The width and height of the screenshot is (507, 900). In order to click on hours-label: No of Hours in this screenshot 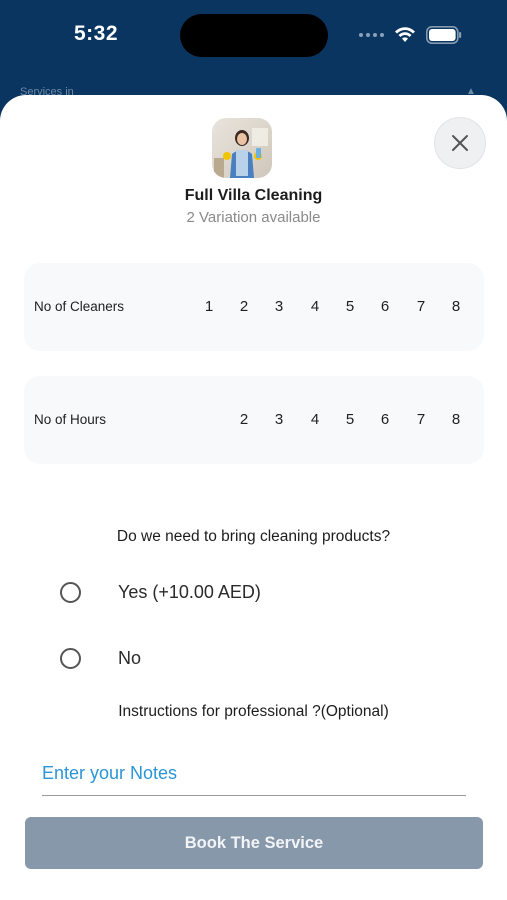, I will do `click(70, 419)`.